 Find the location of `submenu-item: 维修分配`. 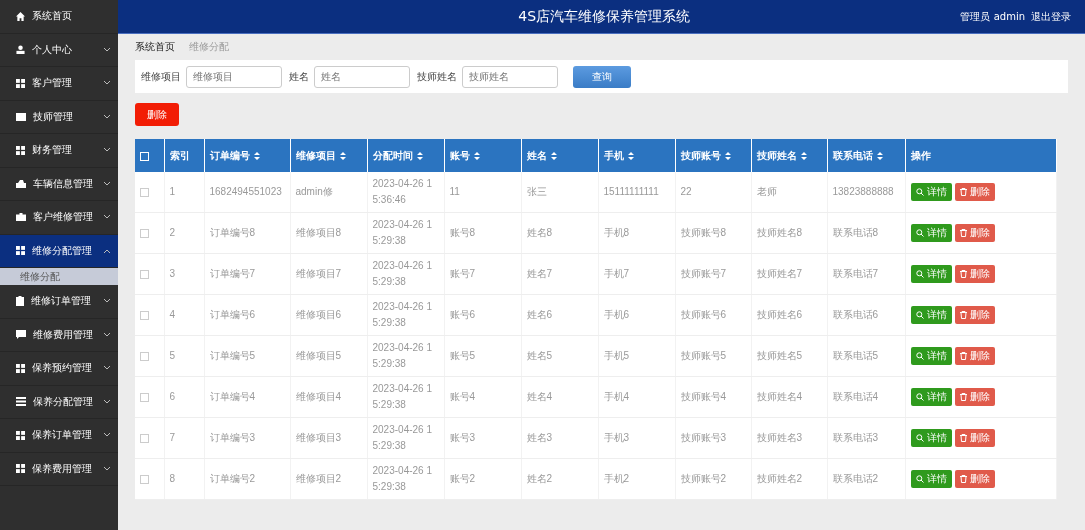

submenu-item: 维修分配 is located at coordinates (59, 276).